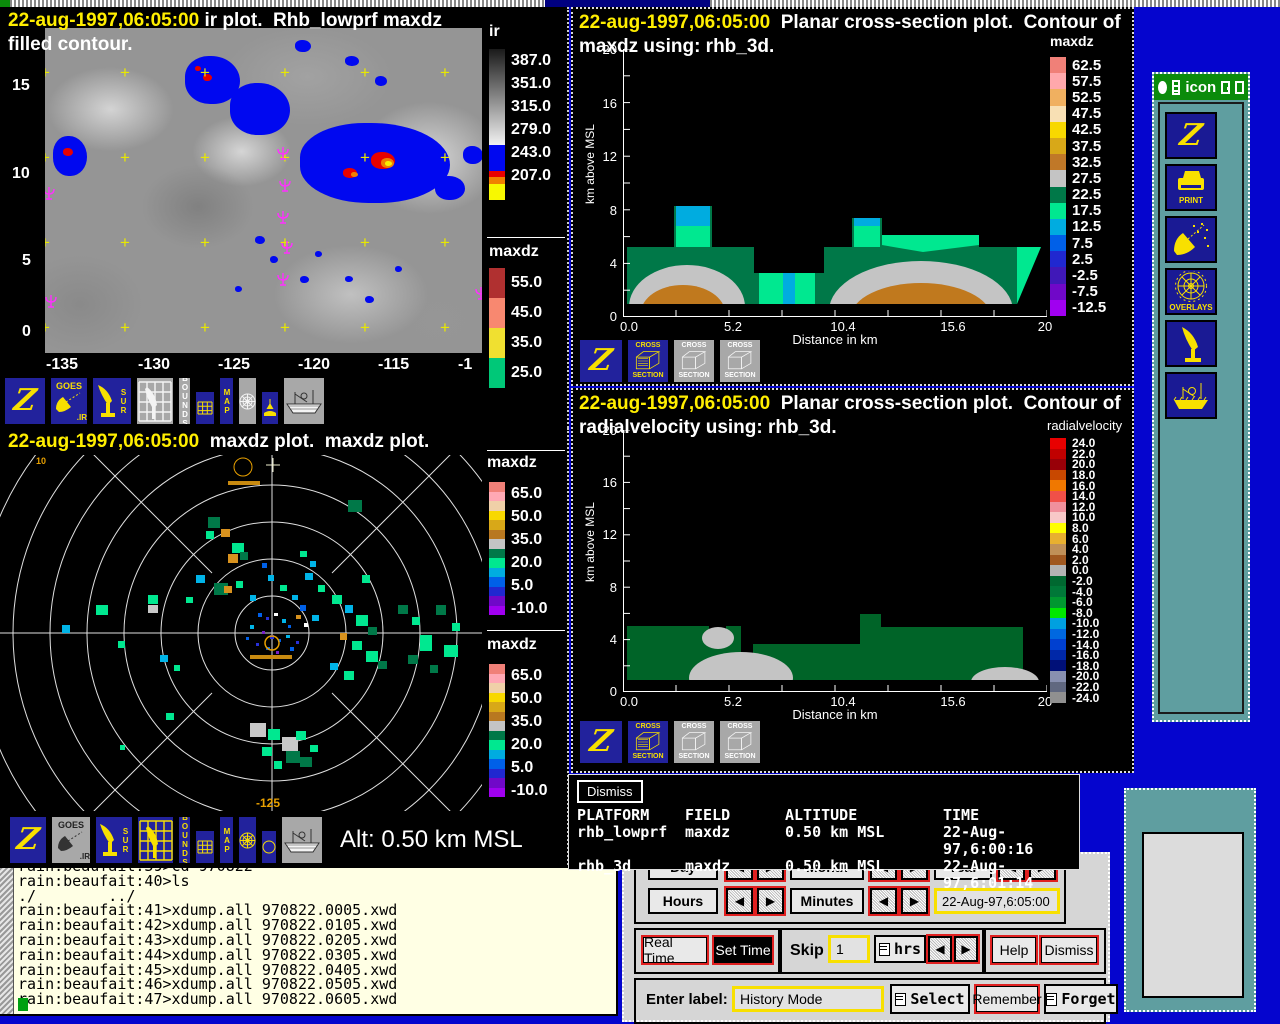  What do you see at coordinates (243, 467) in the screenshot?
I see `annotation-circle-top` at bounding box center [243, 467].